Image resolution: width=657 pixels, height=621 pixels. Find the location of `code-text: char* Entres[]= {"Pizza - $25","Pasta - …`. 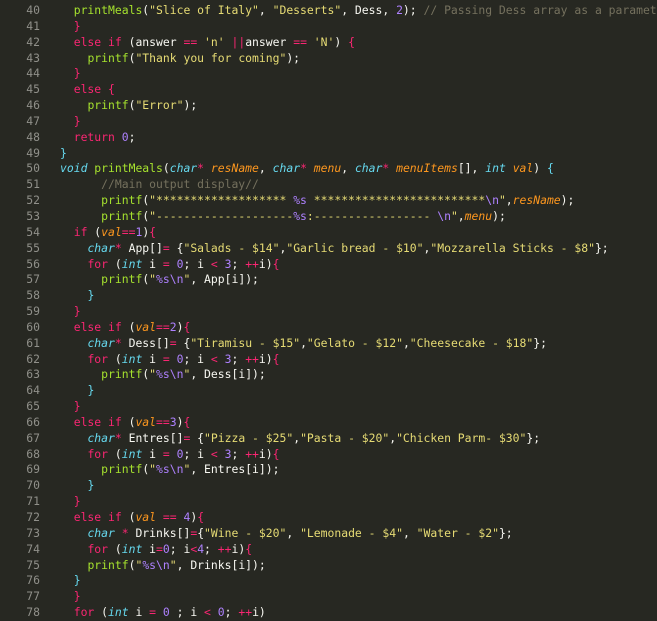

code-text: char* Entres[]= {"Pizza - $25","Pasta - … is located at coordinates (300, 439).